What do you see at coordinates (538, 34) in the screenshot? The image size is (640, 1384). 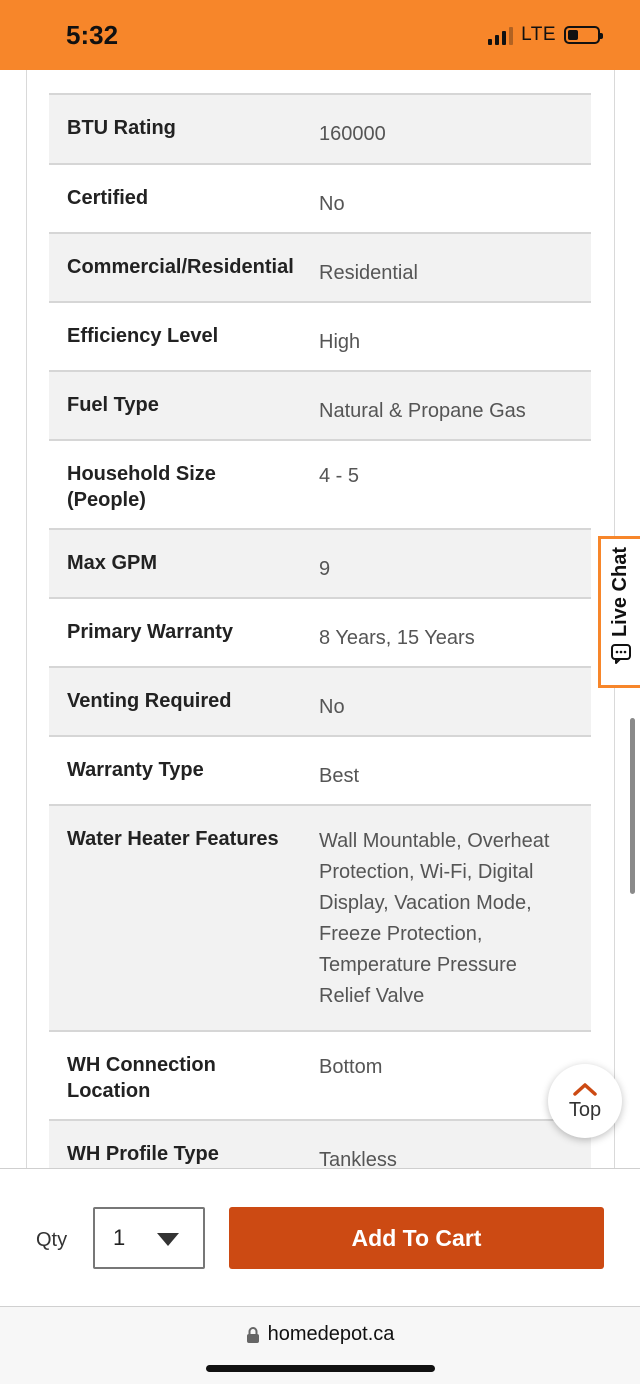 I see `network-label: LTE` at bounding box center [538, 34].